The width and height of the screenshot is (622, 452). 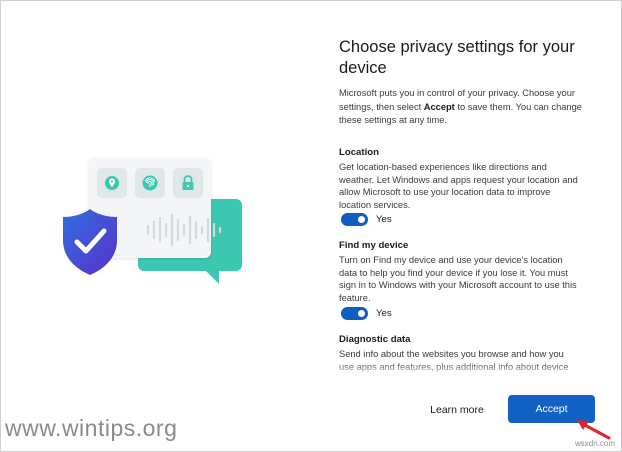 I want to click on page-title: Choose privacy settings for your device, so click(x=457, y=57).